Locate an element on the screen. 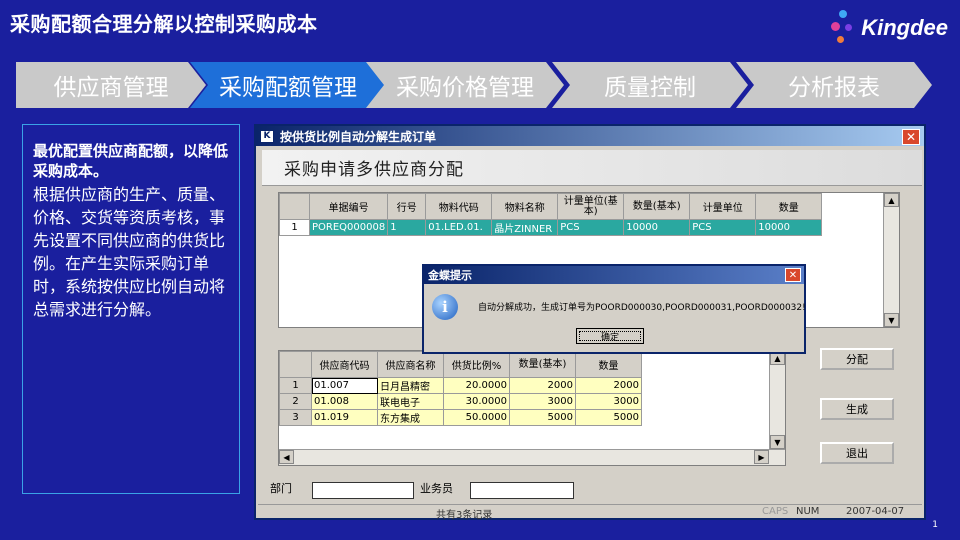  app-icon: K is located at coordinates (267, 136).